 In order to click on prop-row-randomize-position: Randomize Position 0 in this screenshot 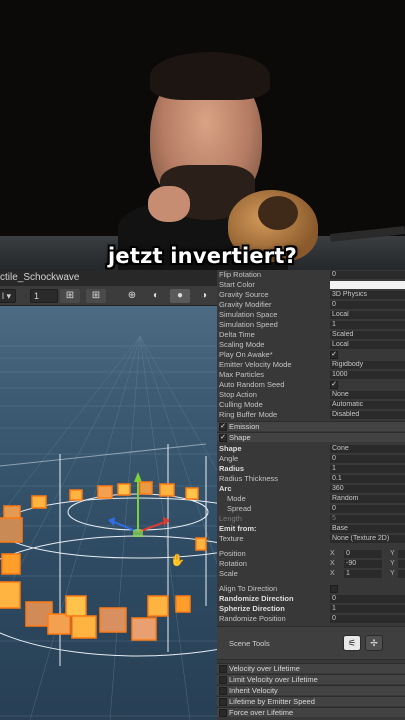, I will do `click(311, 619)`.